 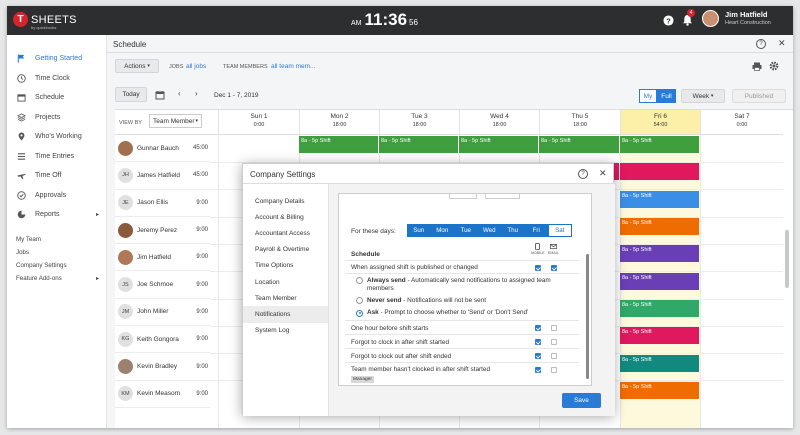 What do you see at coordinates (196, 66) in the screenshot?
I see `jobs-filter-link: all jobs` at bounding box center [196, 66].